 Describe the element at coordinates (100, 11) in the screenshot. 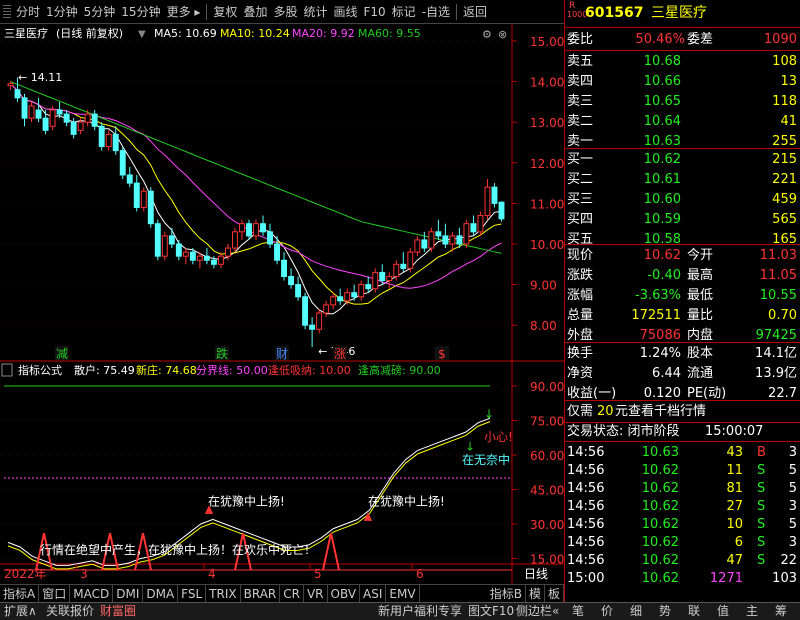

I see `toolbar-item-2: 5分钟` at that location.